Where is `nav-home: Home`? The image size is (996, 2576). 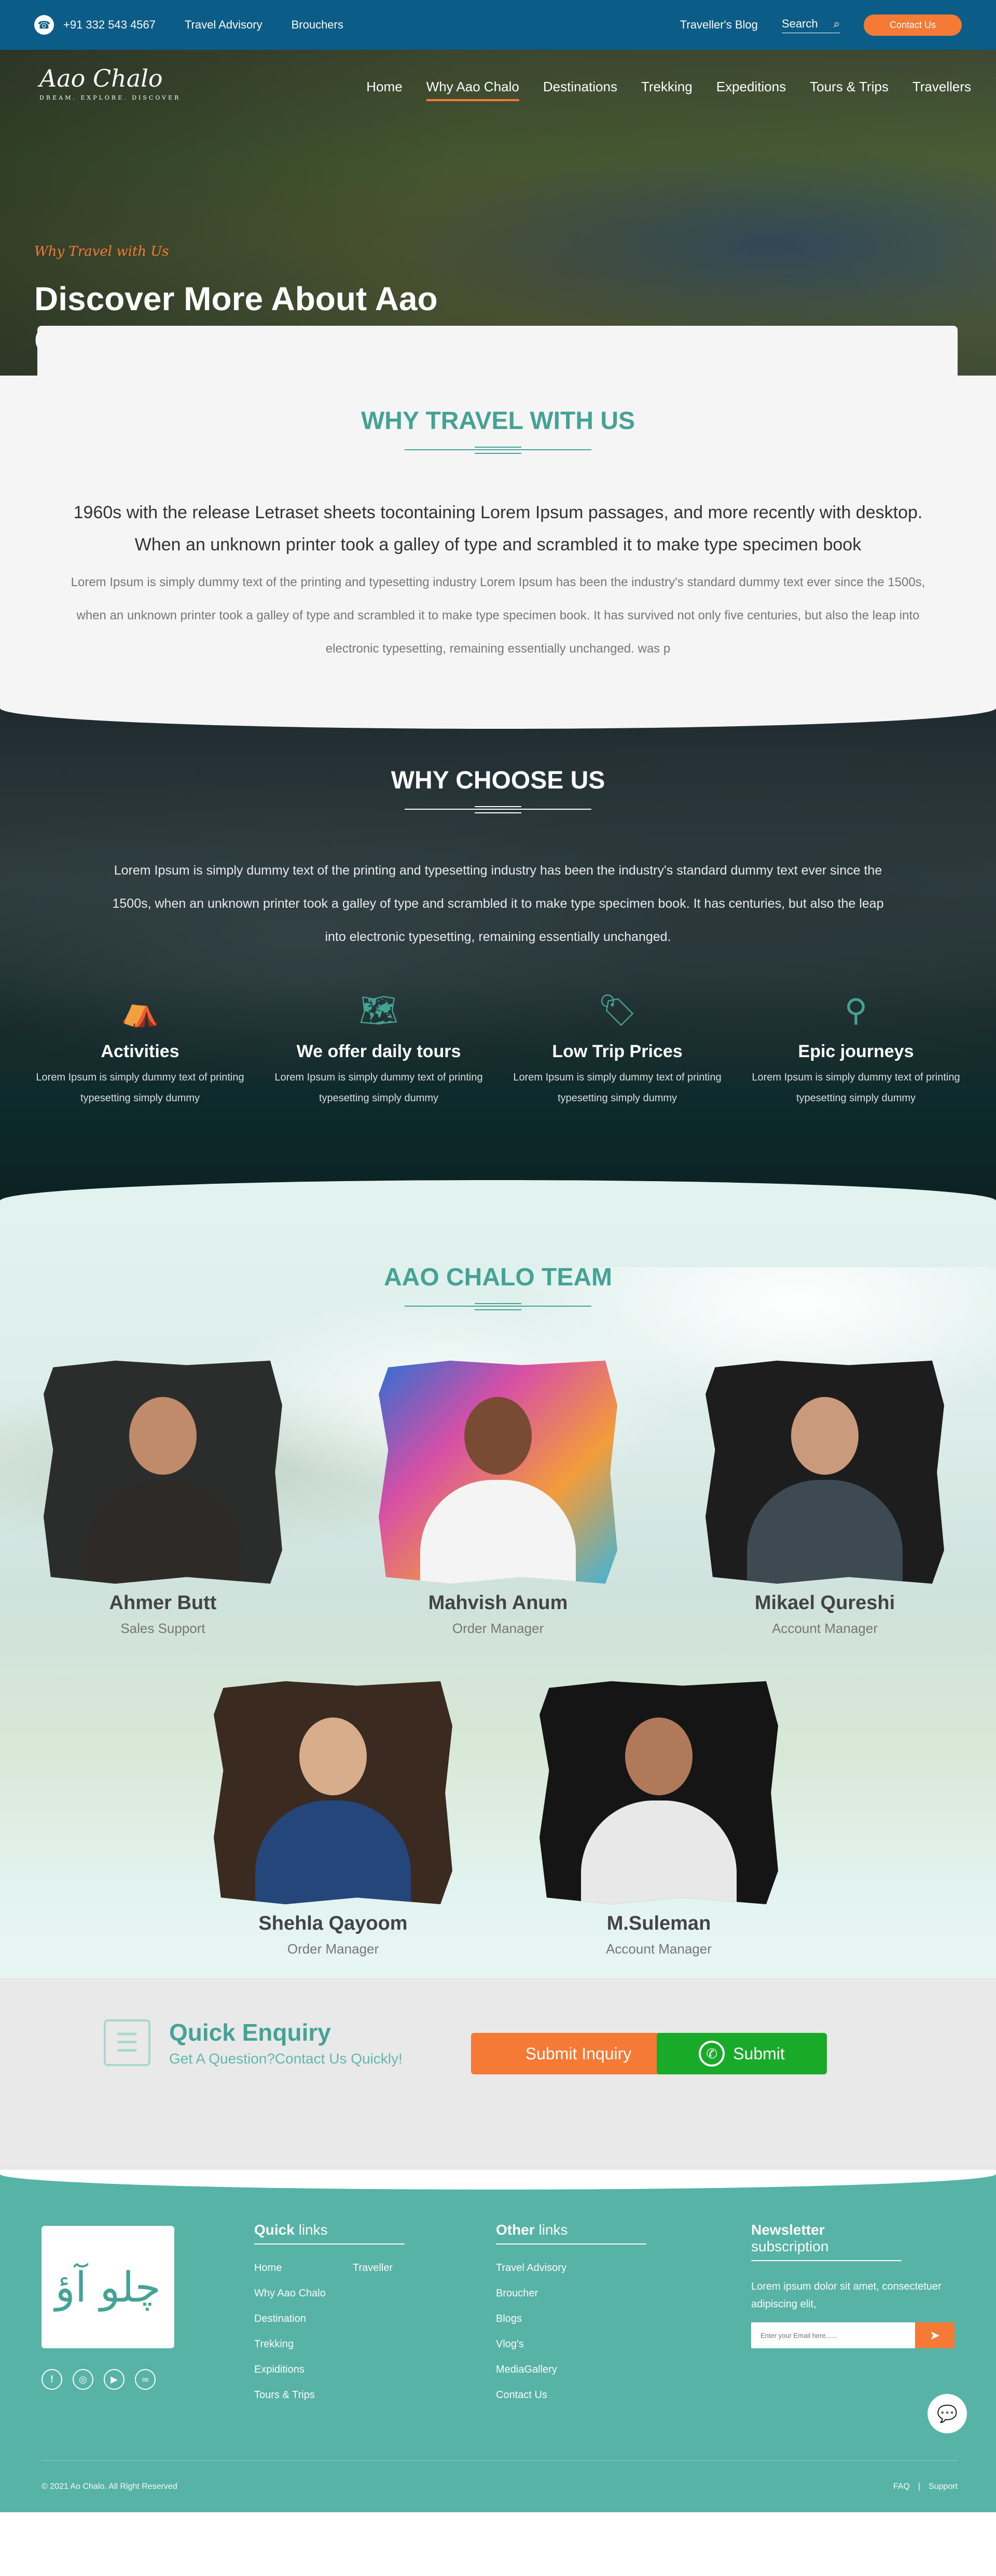
nav-home: Home is located at coordinates (384, 90).